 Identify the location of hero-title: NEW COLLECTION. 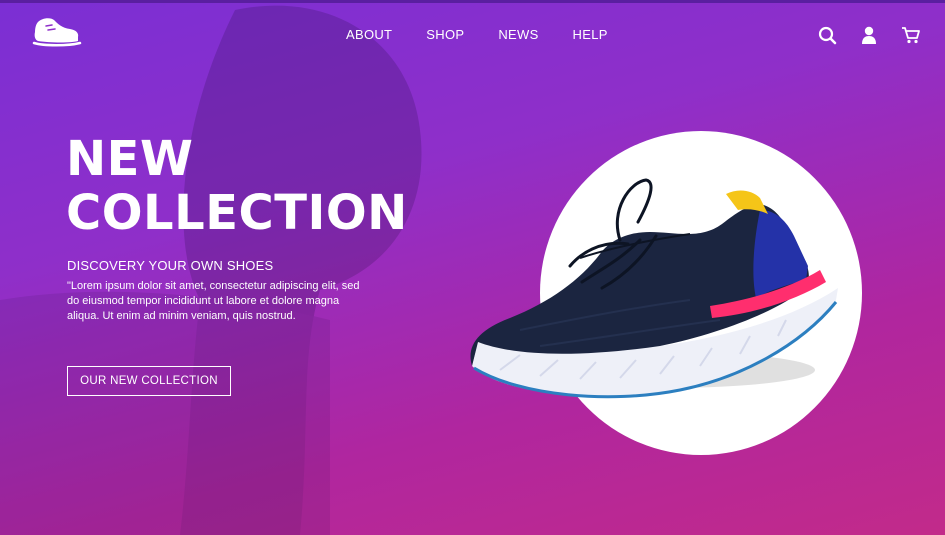
(237, 186).